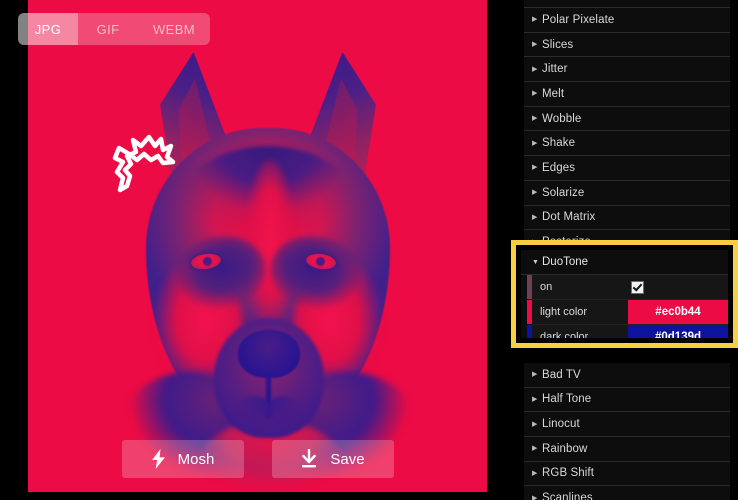 This screenshot has height=500, width=738. I want to click on dog-nose, so click(269, 354).